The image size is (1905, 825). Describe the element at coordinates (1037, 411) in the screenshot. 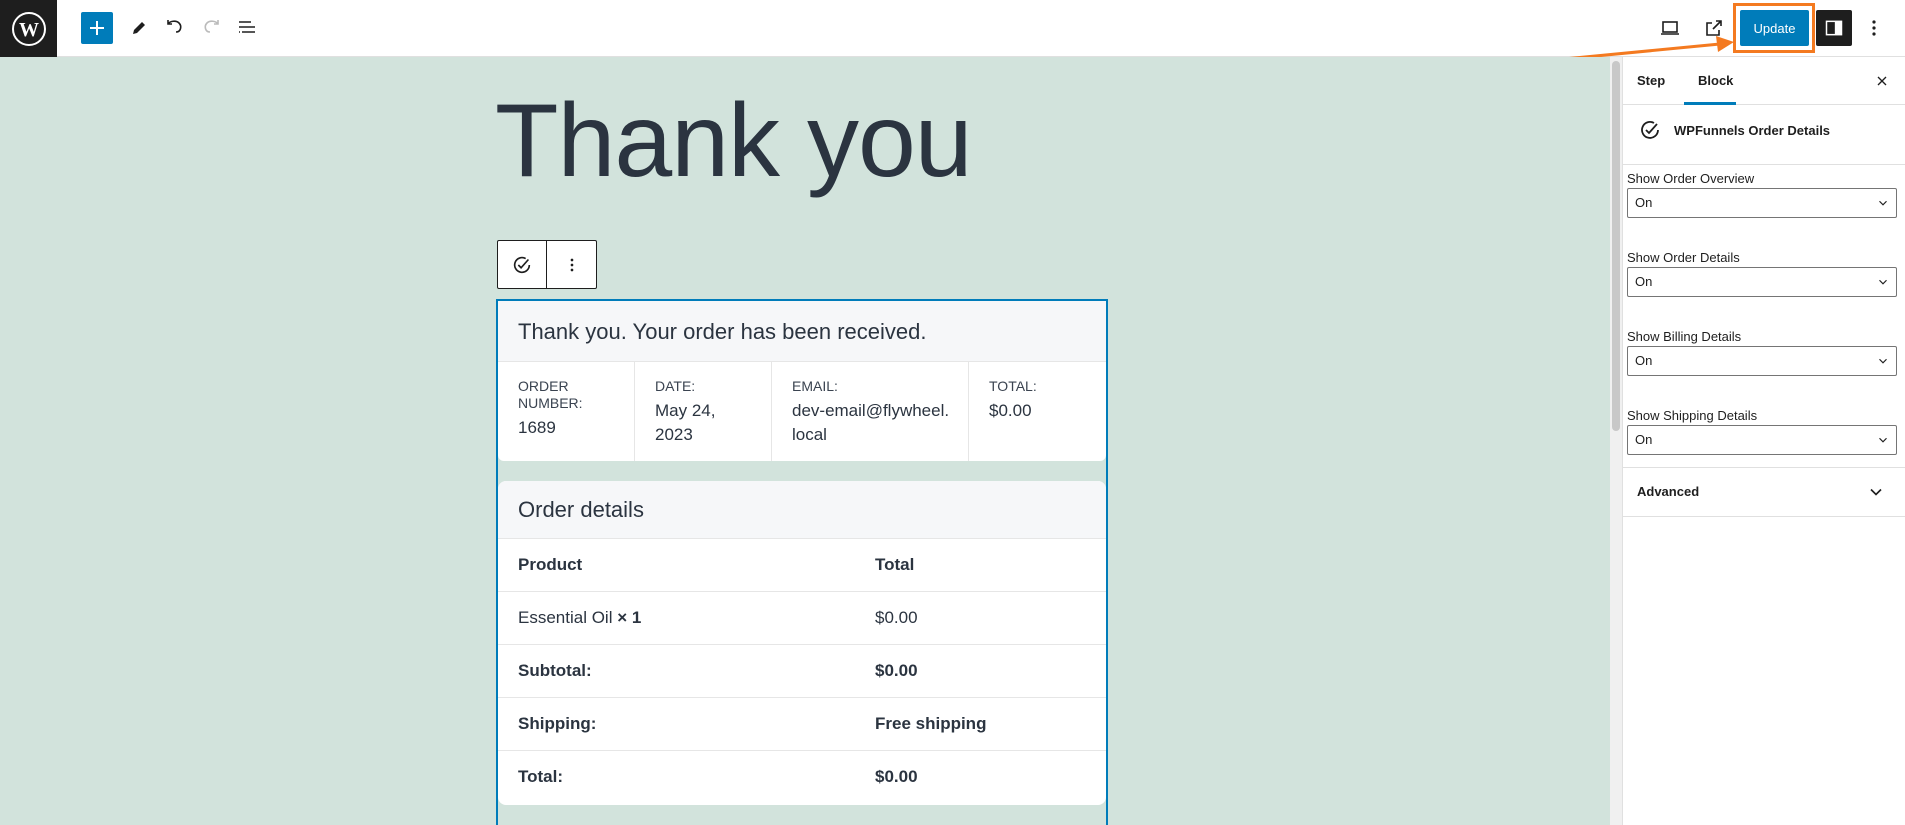

I see `overview-total: TOTAL: $0.00` at that location.